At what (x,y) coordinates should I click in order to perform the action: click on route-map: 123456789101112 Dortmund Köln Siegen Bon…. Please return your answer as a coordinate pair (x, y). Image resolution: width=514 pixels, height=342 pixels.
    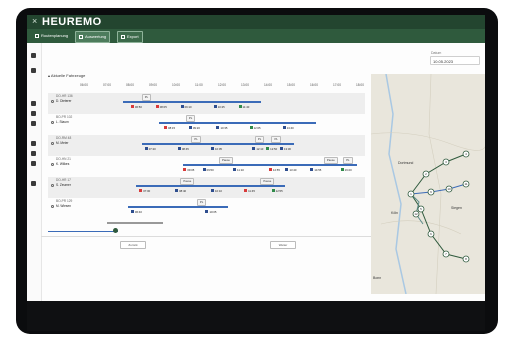
    Looking at the image, I should click on (428, 184).